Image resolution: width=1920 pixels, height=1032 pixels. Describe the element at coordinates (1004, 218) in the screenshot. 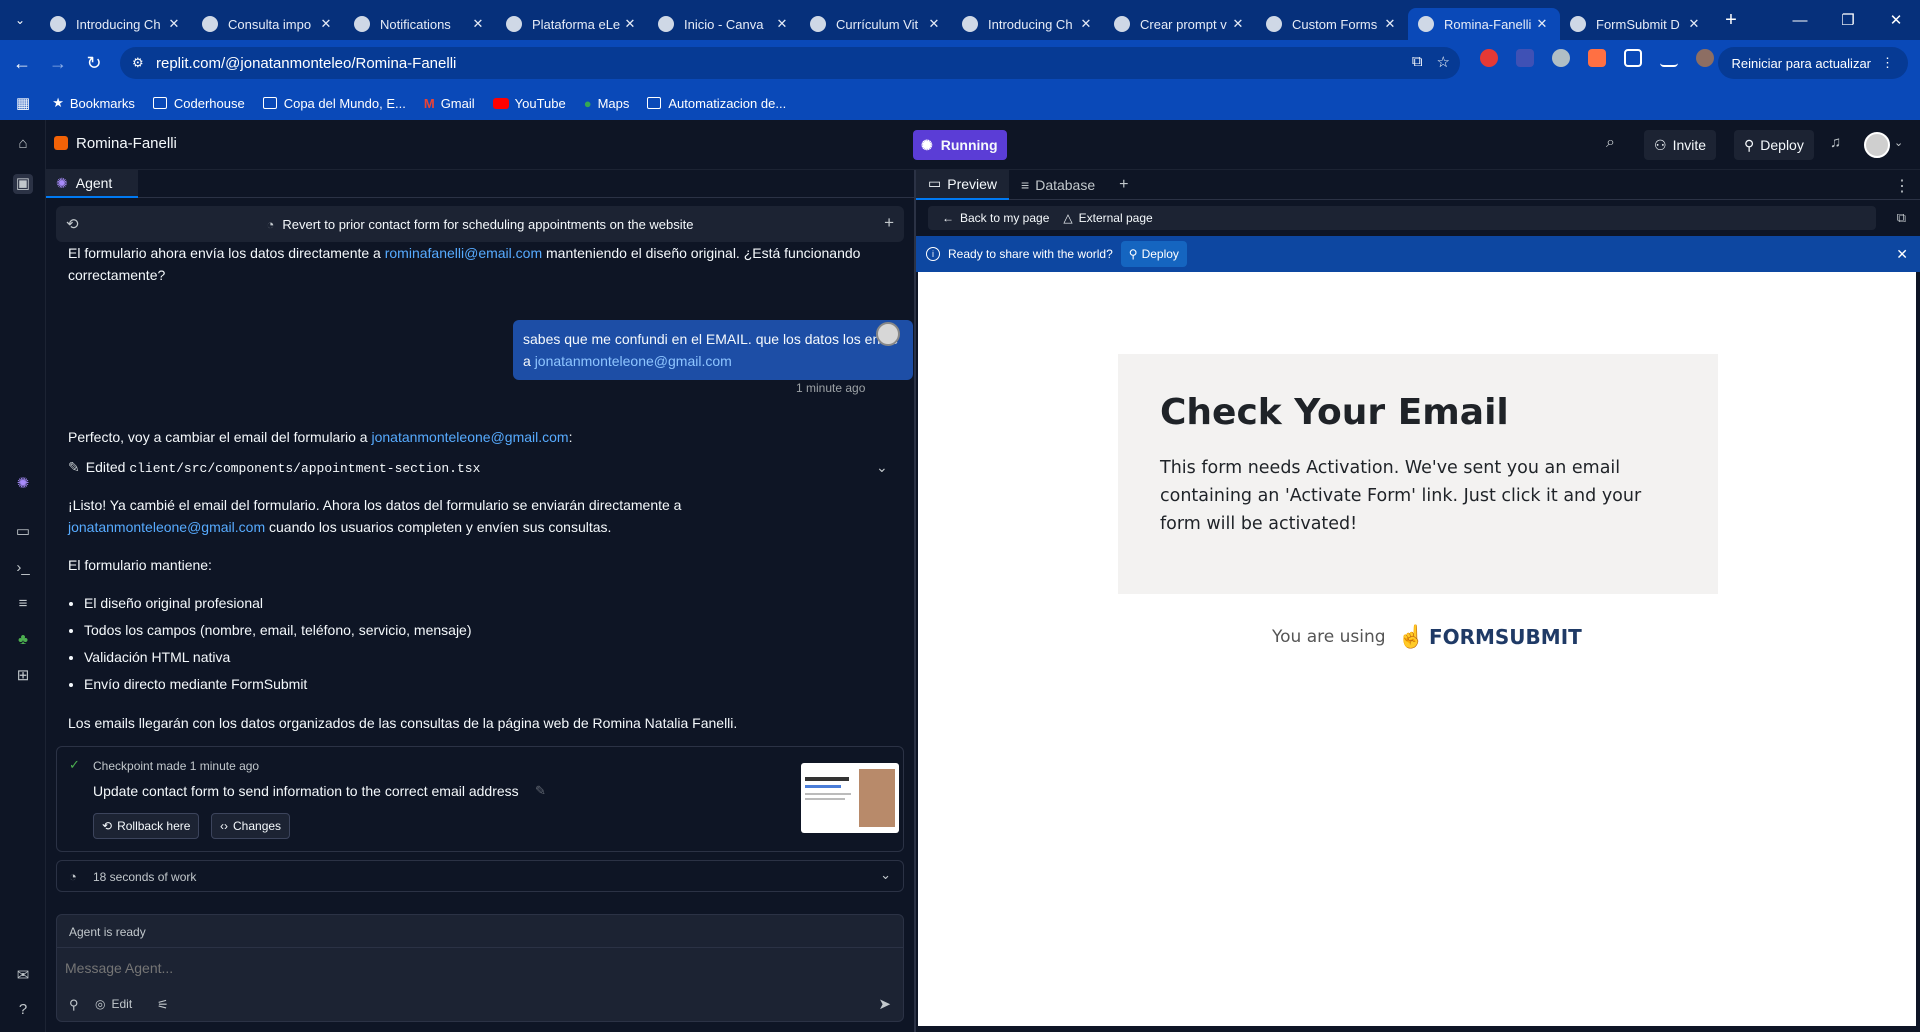

I see `back-to-page-link: Back to my page` at that location.